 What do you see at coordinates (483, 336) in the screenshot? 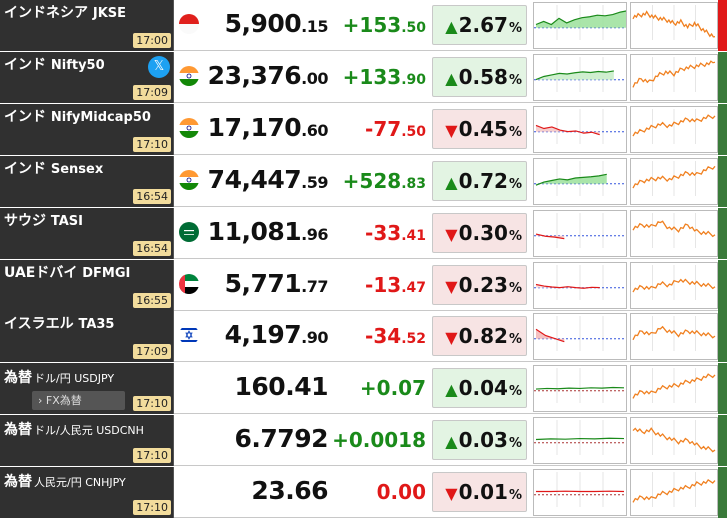
I see `percent-value: 0.82` at bounding box center [483, 336].